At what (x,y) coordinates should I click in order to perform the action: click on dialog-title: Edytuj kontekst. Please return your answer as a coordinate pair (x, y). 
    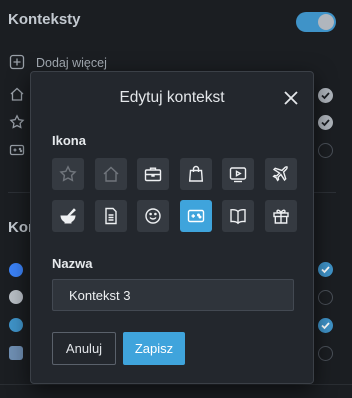
    Looking at the image, I should click on (172, 97).